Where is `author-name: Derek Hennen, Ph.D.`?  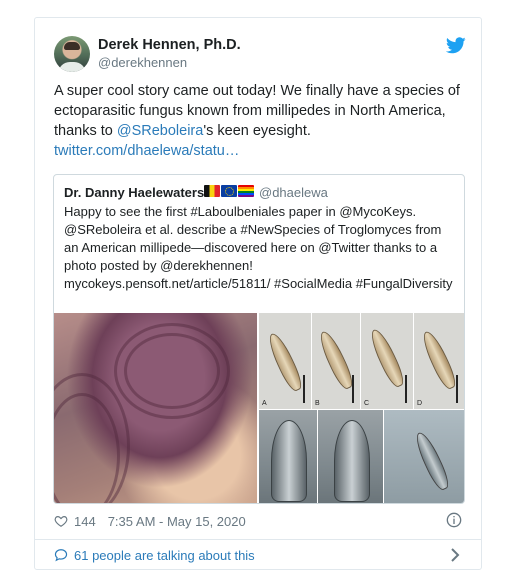 author-name: Derek Hennen, Ph.D. is located at coordinates (169, 45).